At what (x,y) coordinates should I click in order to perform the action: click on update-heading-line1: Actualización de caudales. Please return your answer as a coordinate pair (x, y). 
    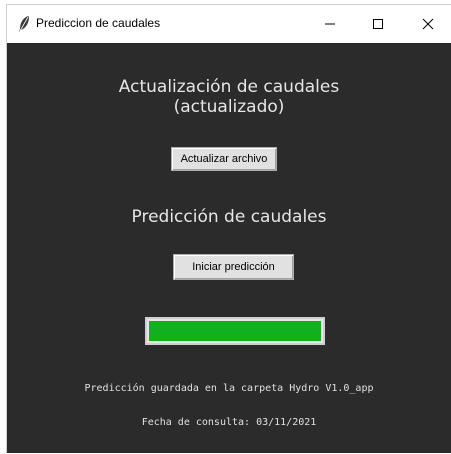
    Looking at the image, I should click on (229, 87).